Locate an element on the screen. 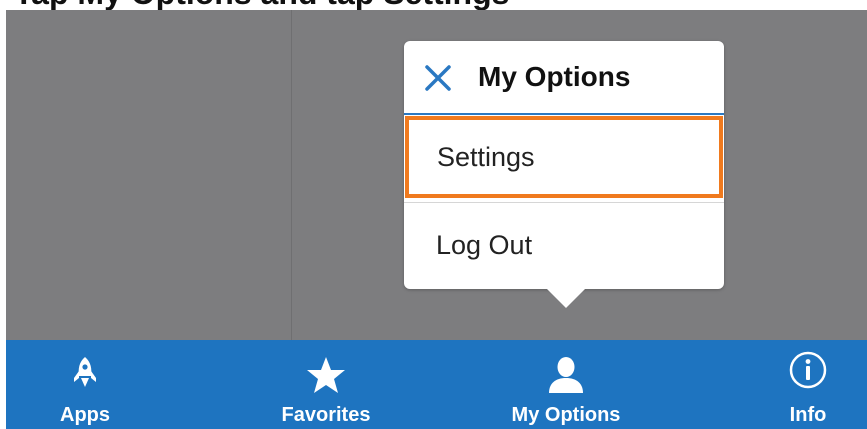  tab-label: Apps is located at coordinates (85, 415).